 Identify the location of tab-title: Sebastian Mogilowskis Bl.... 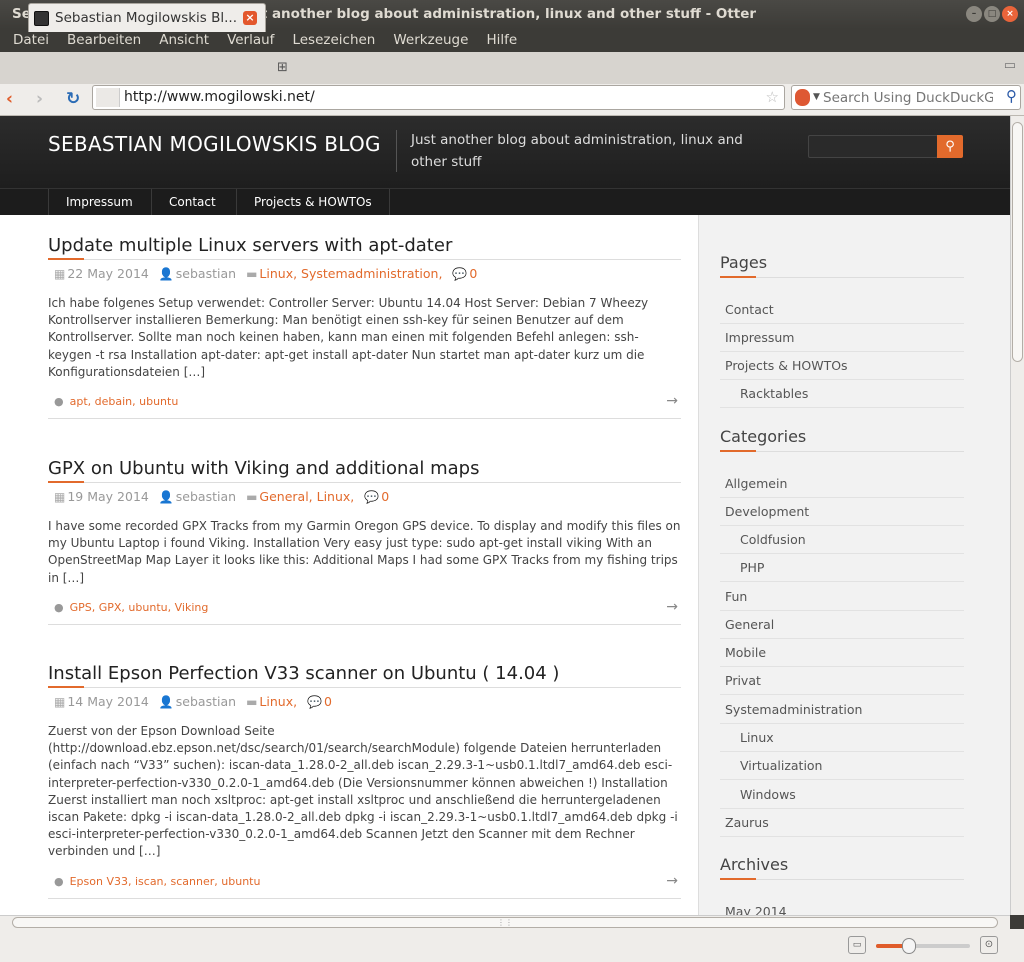
(146, 18).